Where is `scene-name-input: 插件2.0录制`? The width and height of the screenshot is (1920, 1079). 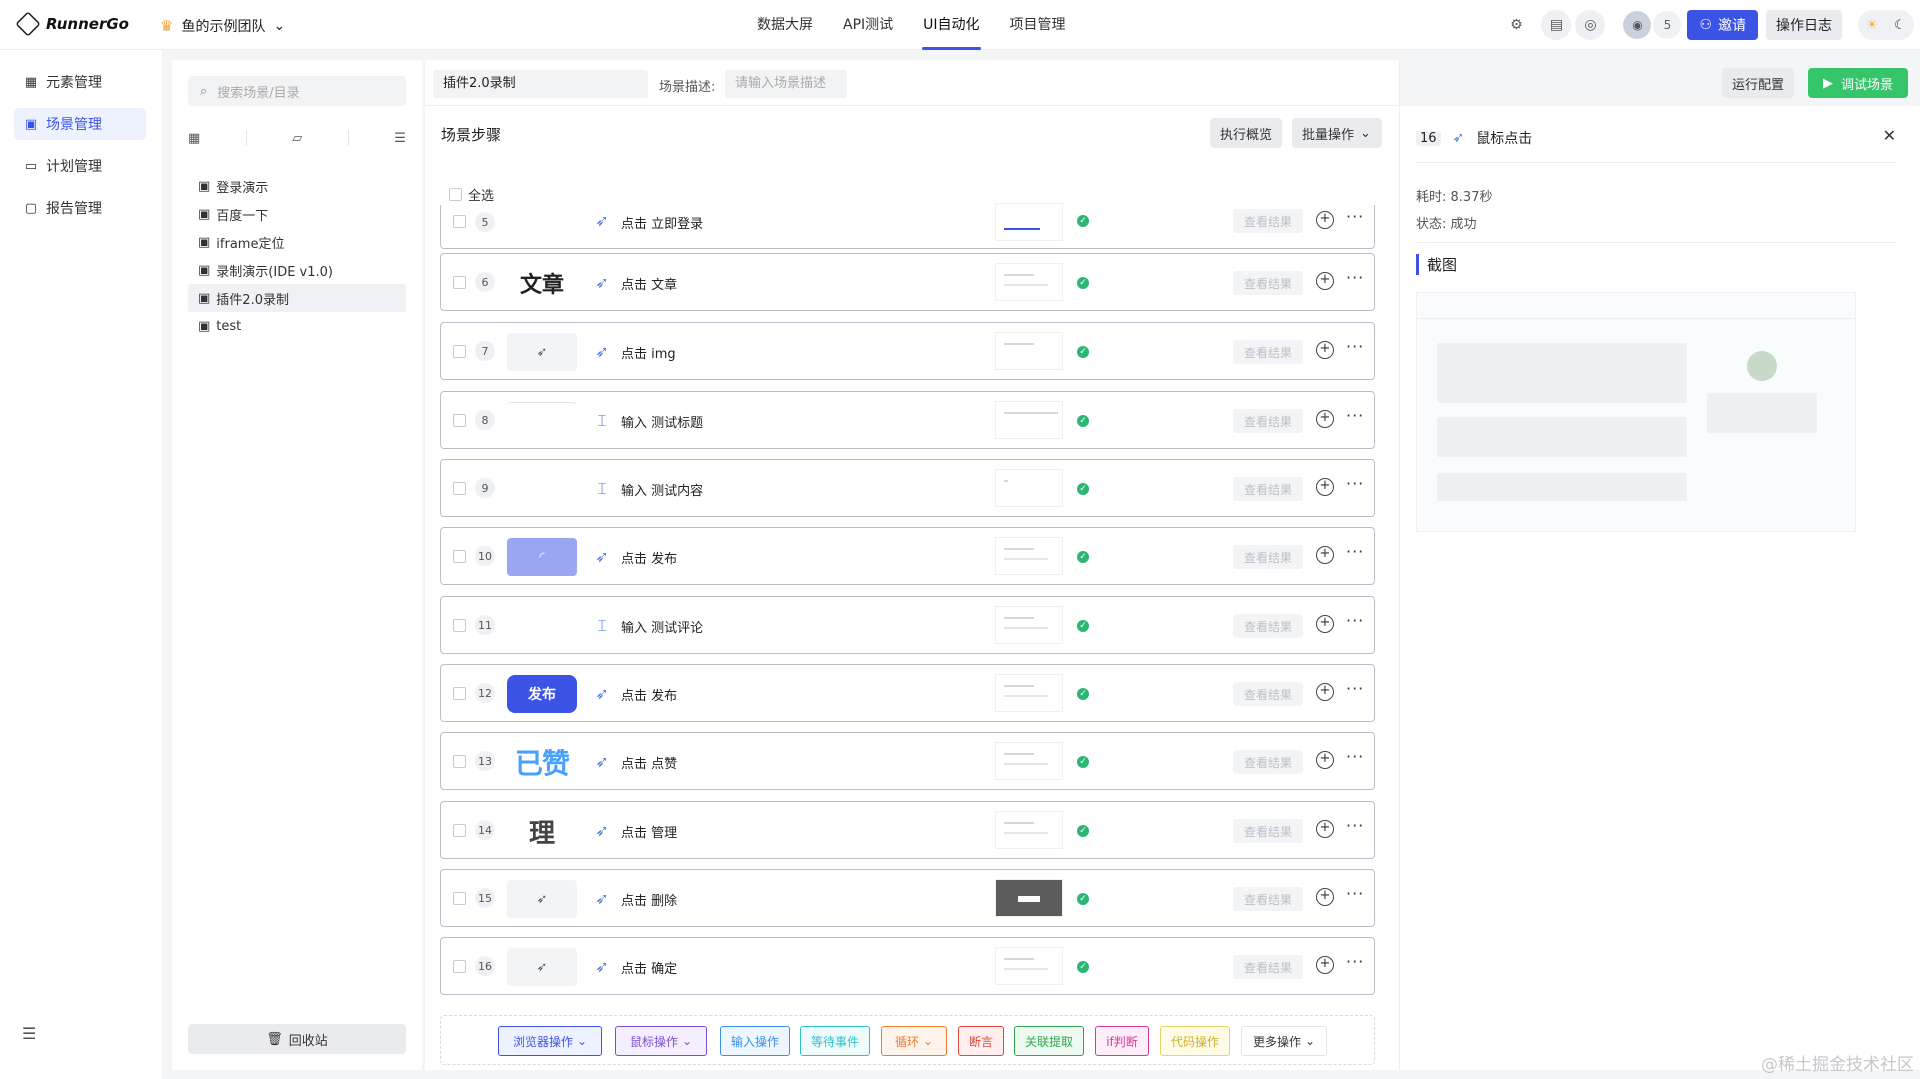
scene-name-input: 插件2.0录制 is located at coordinates (540, 84).